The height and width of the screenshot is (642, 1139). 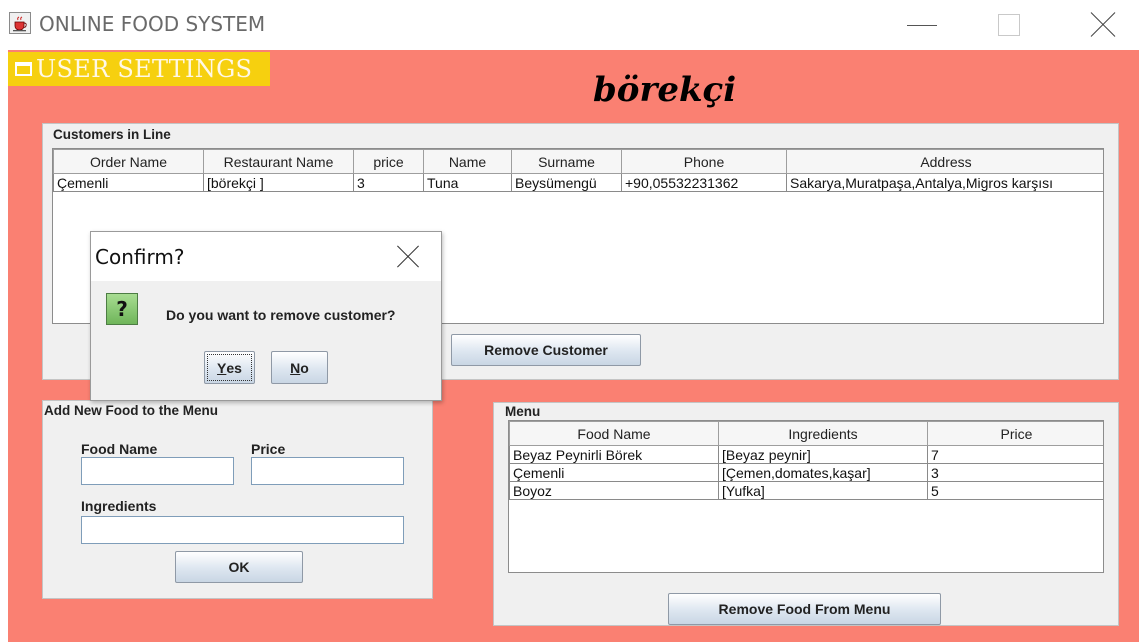 What do you see at coordinates (569, 25) in the screenshot?
I see `window-titlebar: ONLINE FOOD SYSTEM` at bounding box center [569, 25].